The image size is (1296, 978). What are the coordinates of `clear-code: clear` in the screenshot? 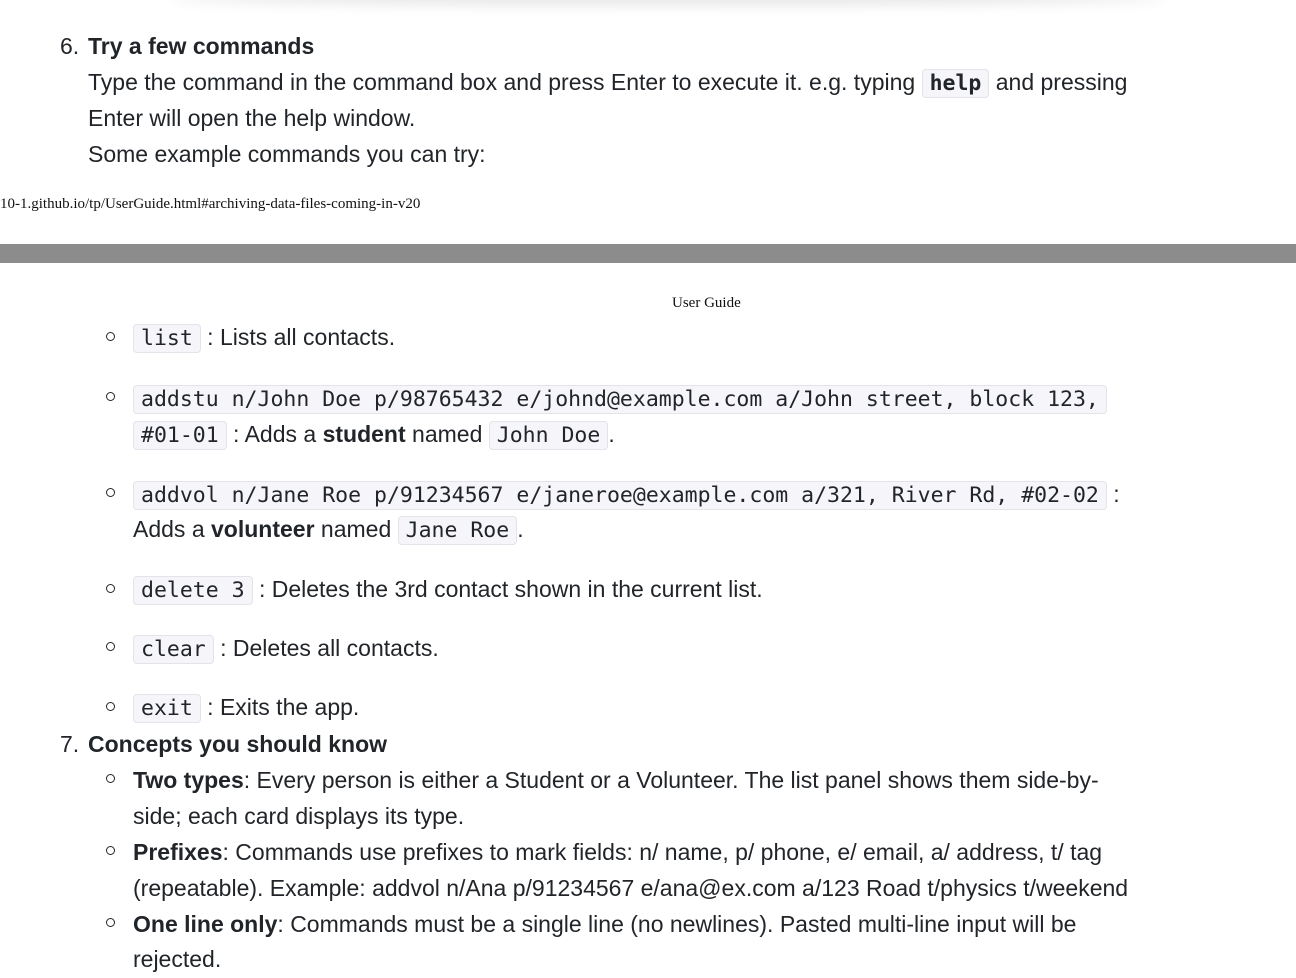 It's located at (173, 649).